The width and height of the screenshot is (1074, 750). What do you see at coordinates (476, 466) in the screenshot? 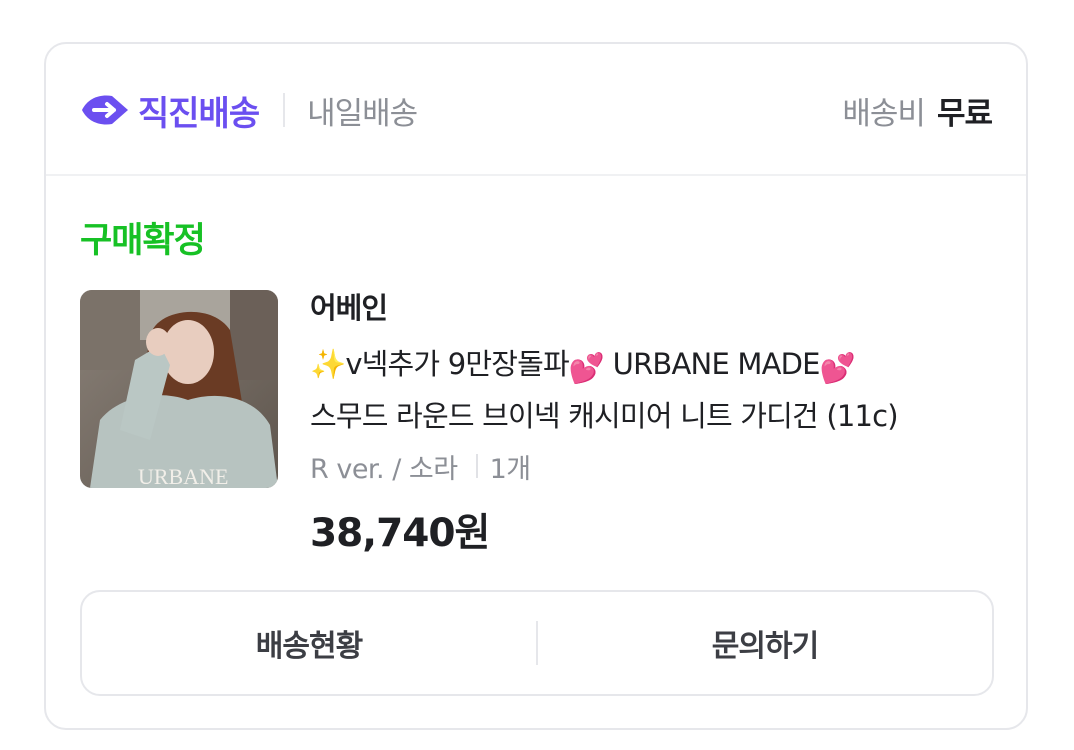
I see `option-divider` at bounding box center [476, 466].